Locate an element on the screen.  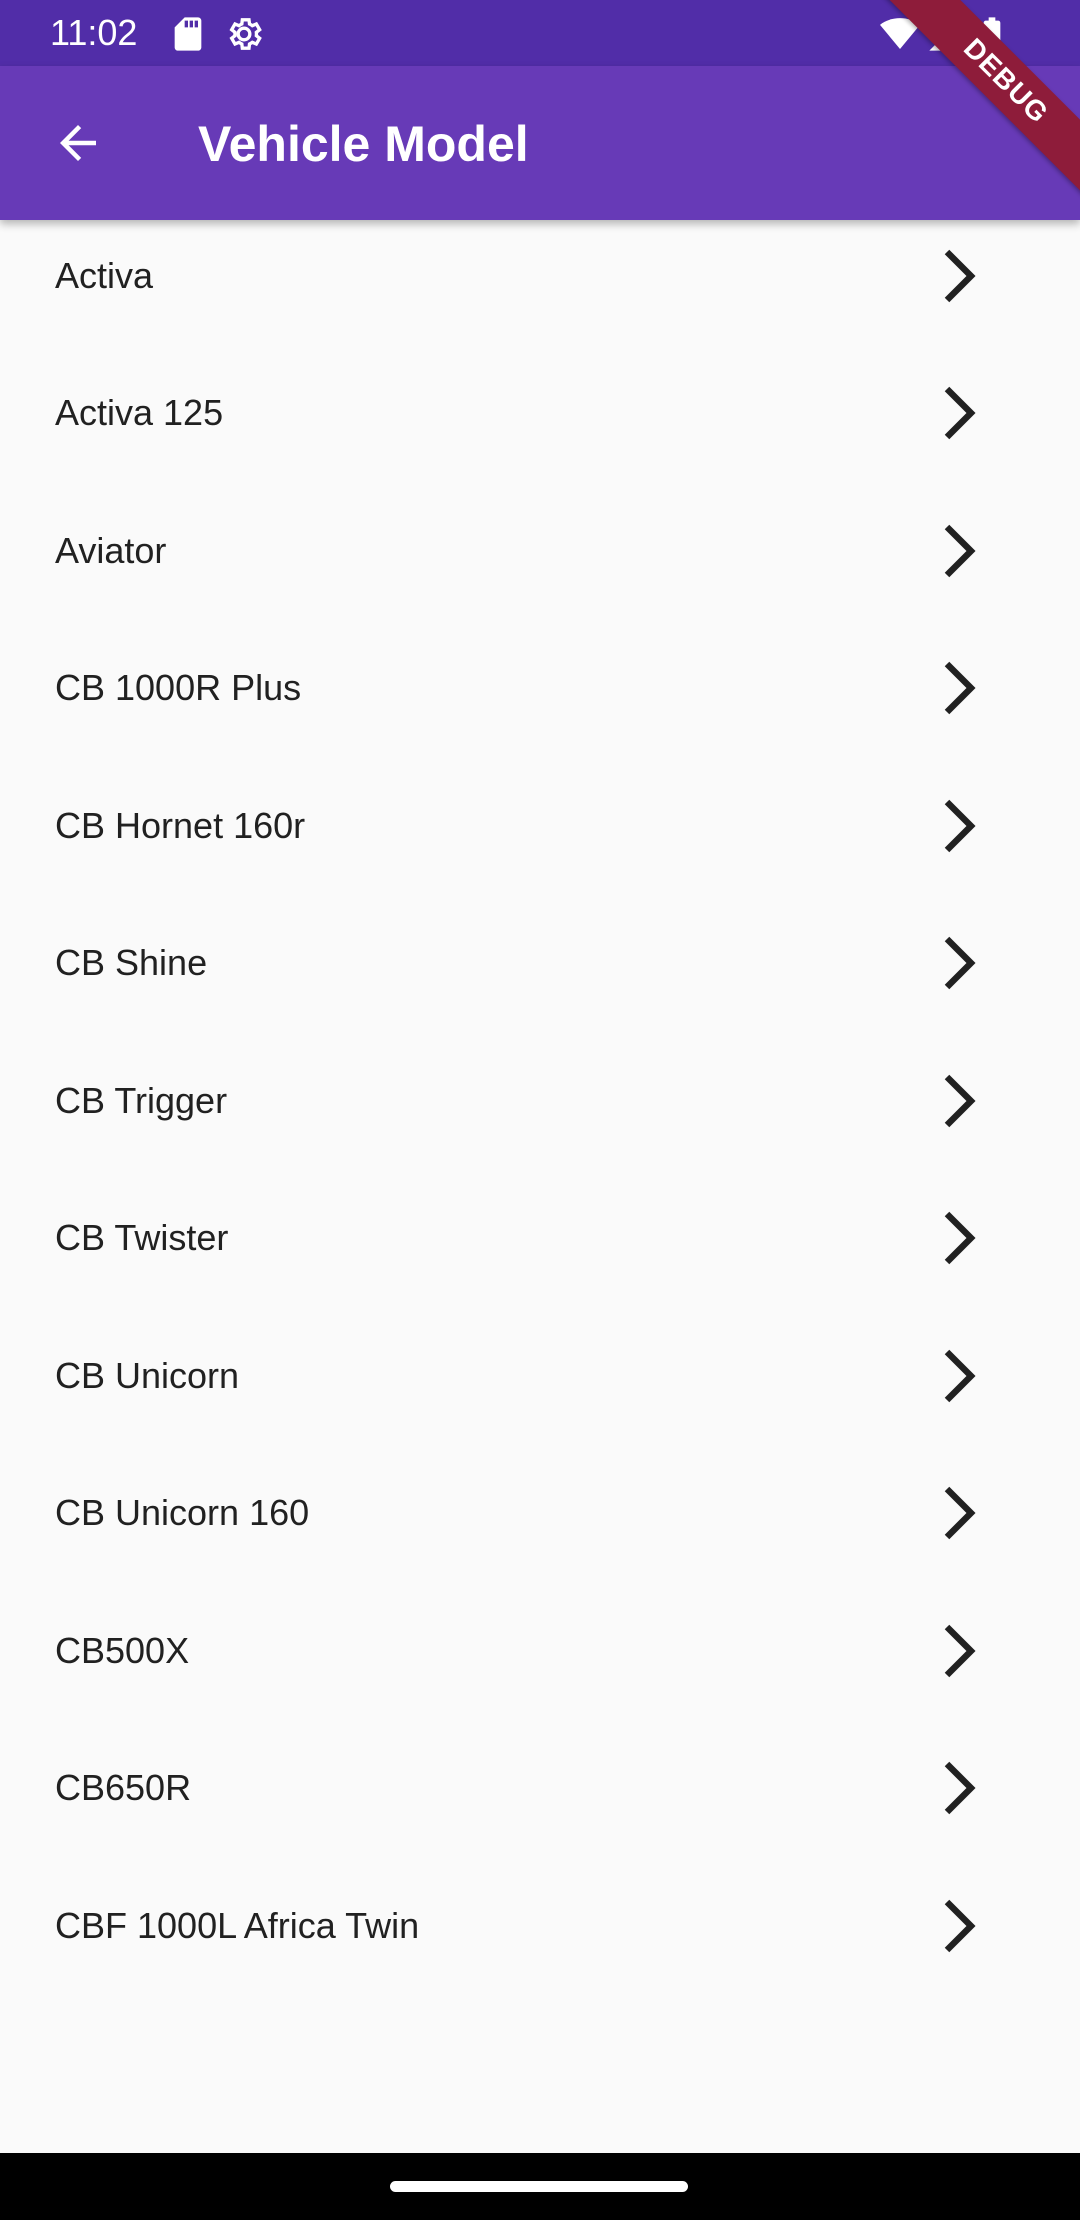
list-item: CB Twister is located at coordinates (540, 1239).